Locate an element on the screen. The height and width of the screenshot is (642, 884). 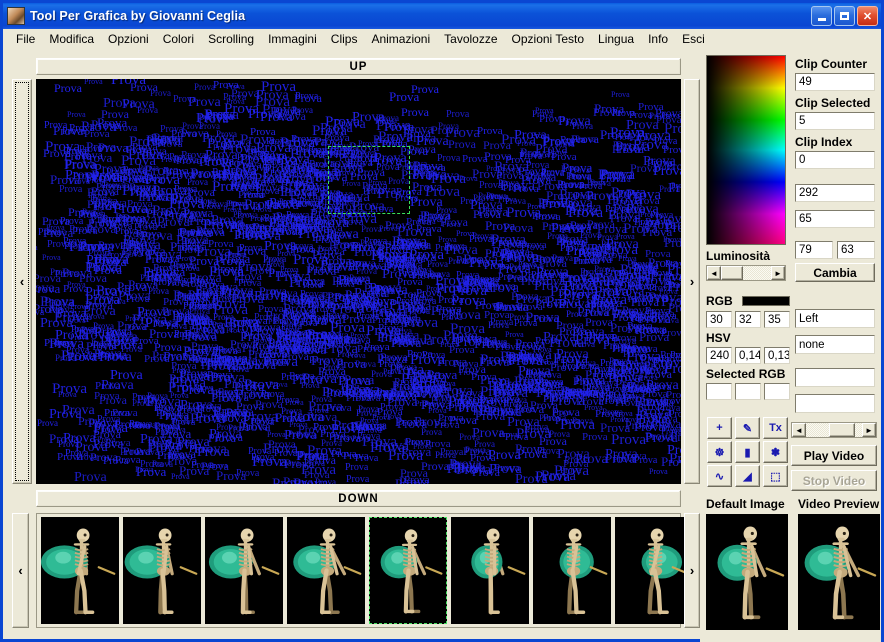
menu-lingua: Lingua is located at coordinates (616, 39).